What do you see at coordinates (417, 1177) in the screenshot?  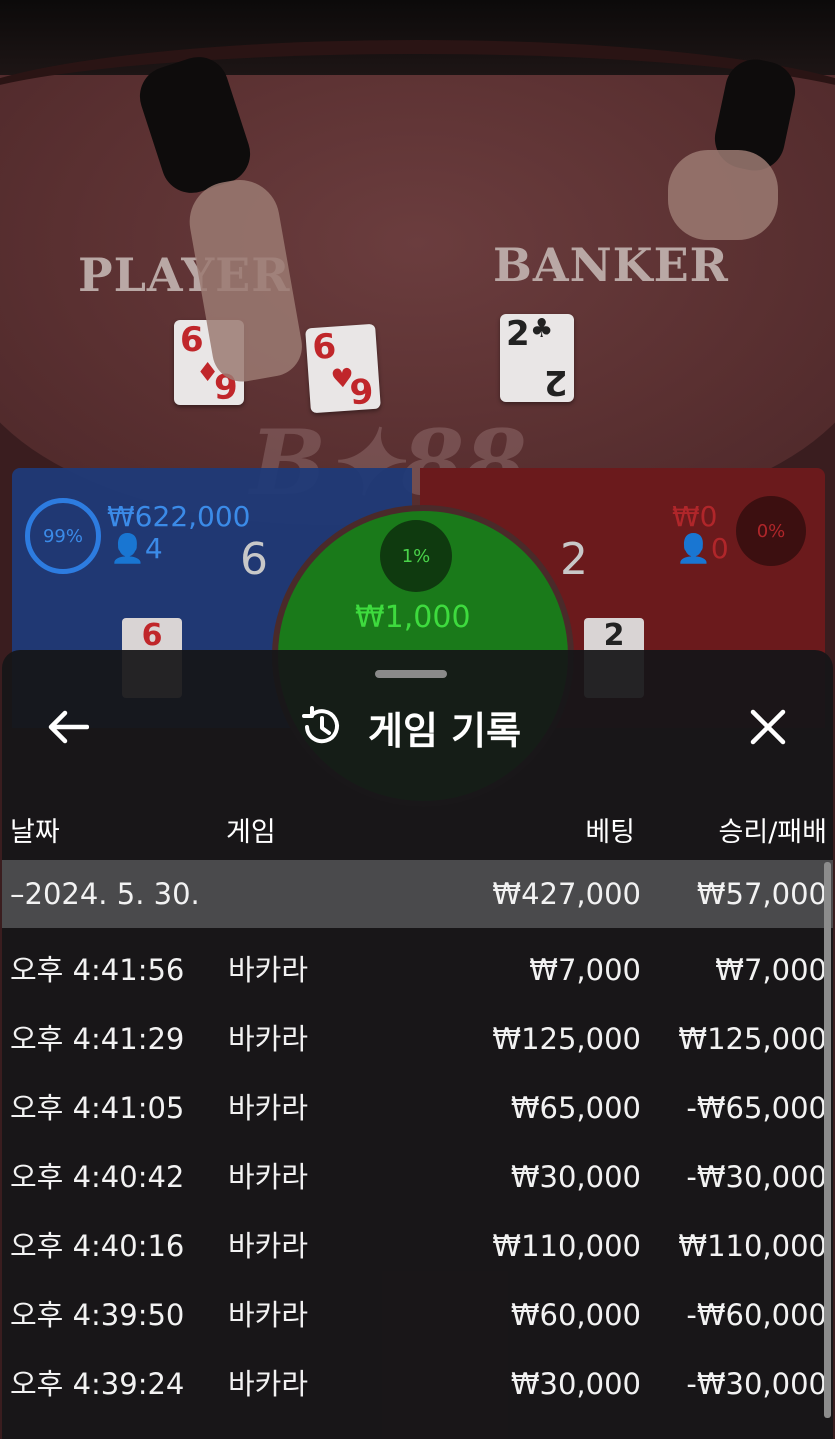 I see `table-row: 오후 4:40:42 바카라 ₩30,000 -₩30,000` at bounding box center [417, 1177].